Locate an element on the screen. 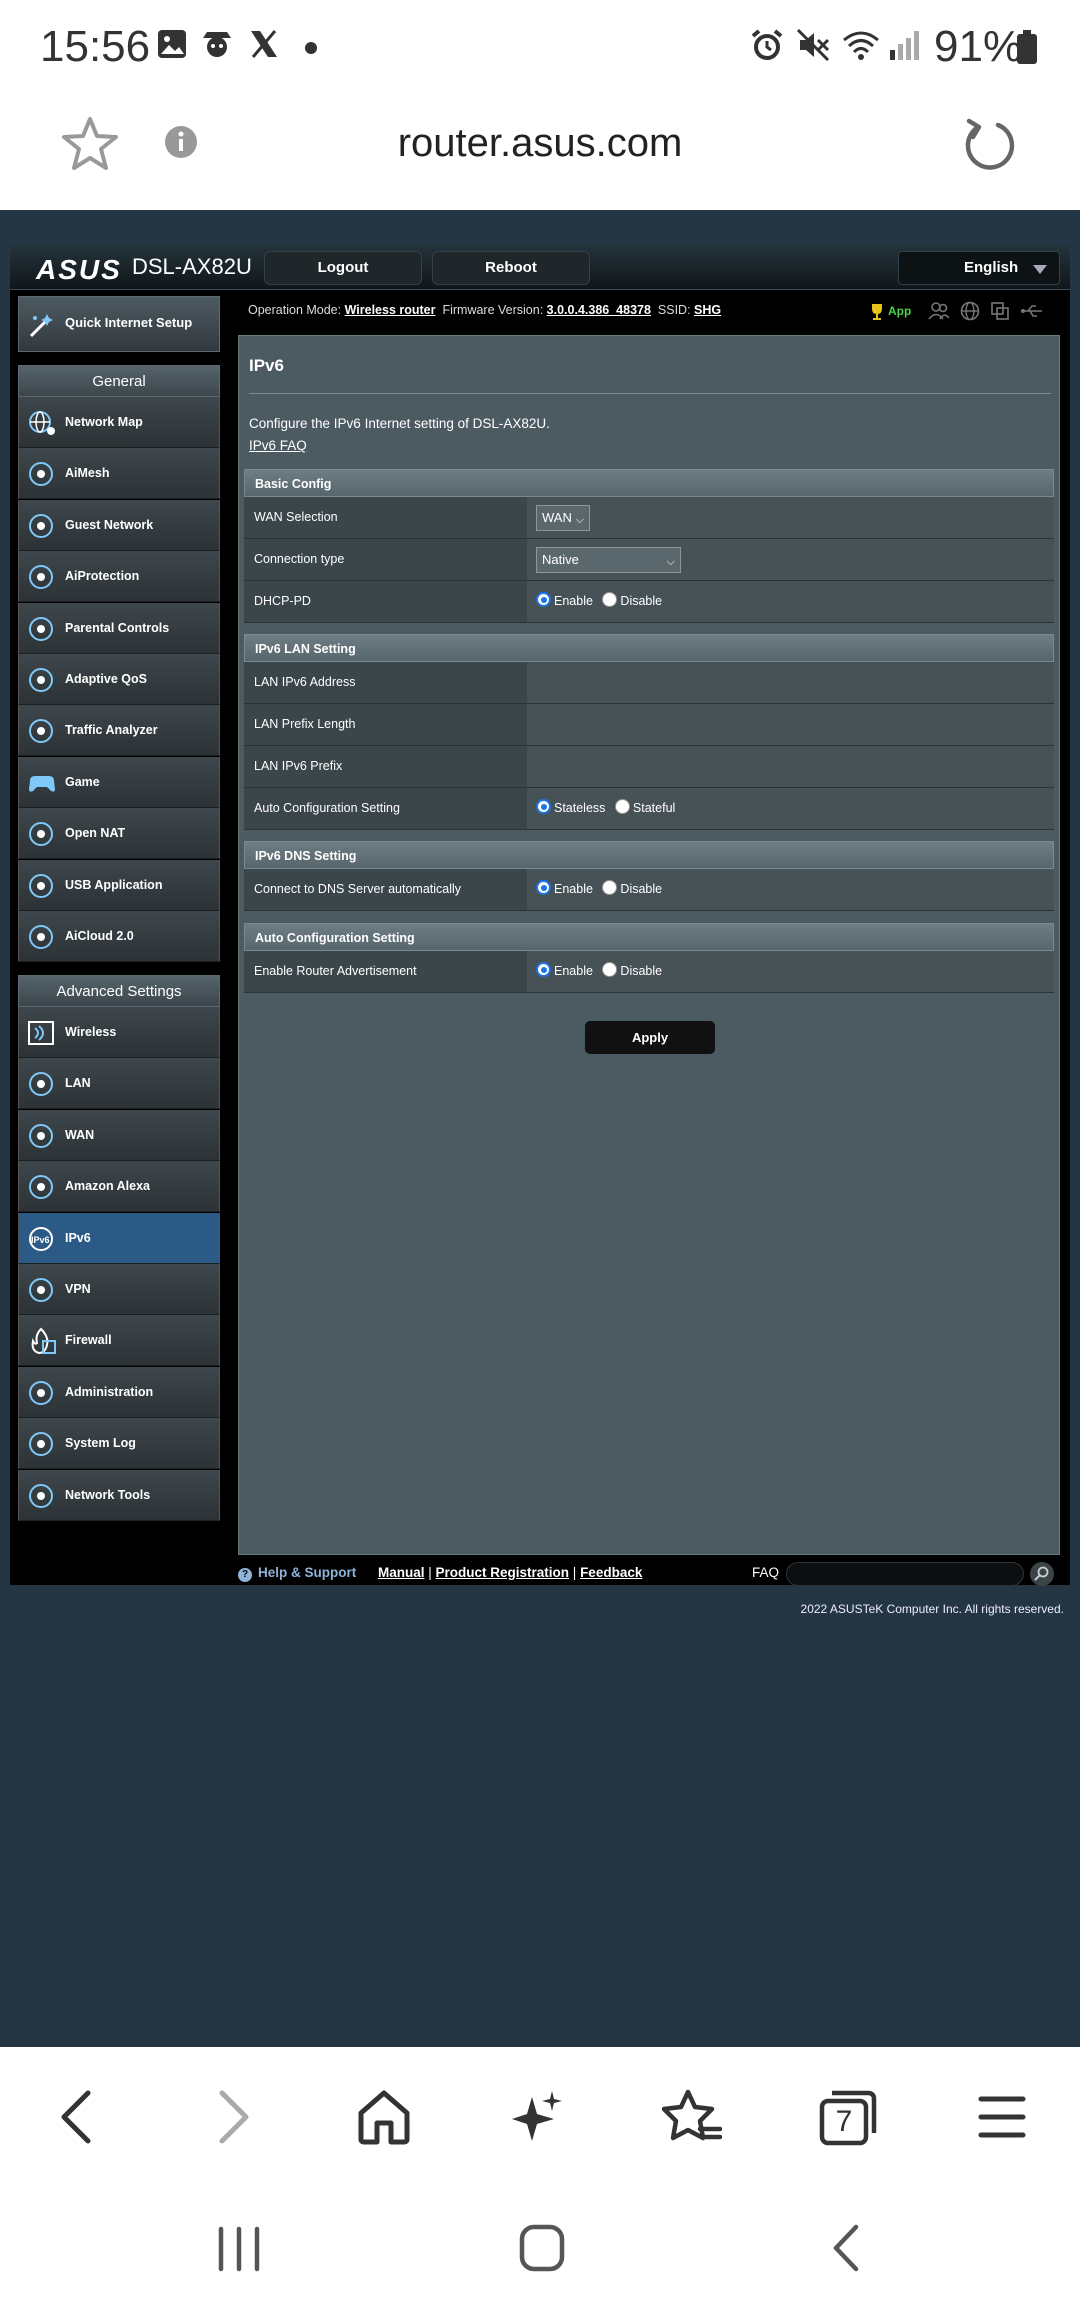 Image resolution: width=1080 pixels, height=2316 pixels. tabs-icon: 7 is located at coordinates (848, 2117).